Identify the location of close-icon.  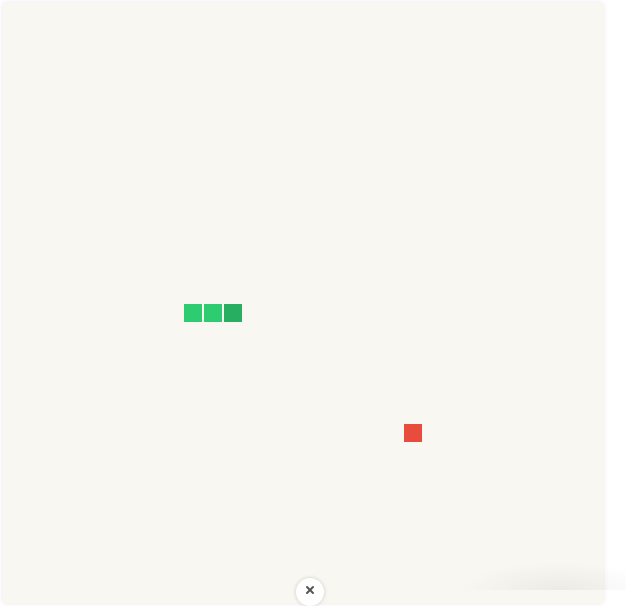
(310, 589).